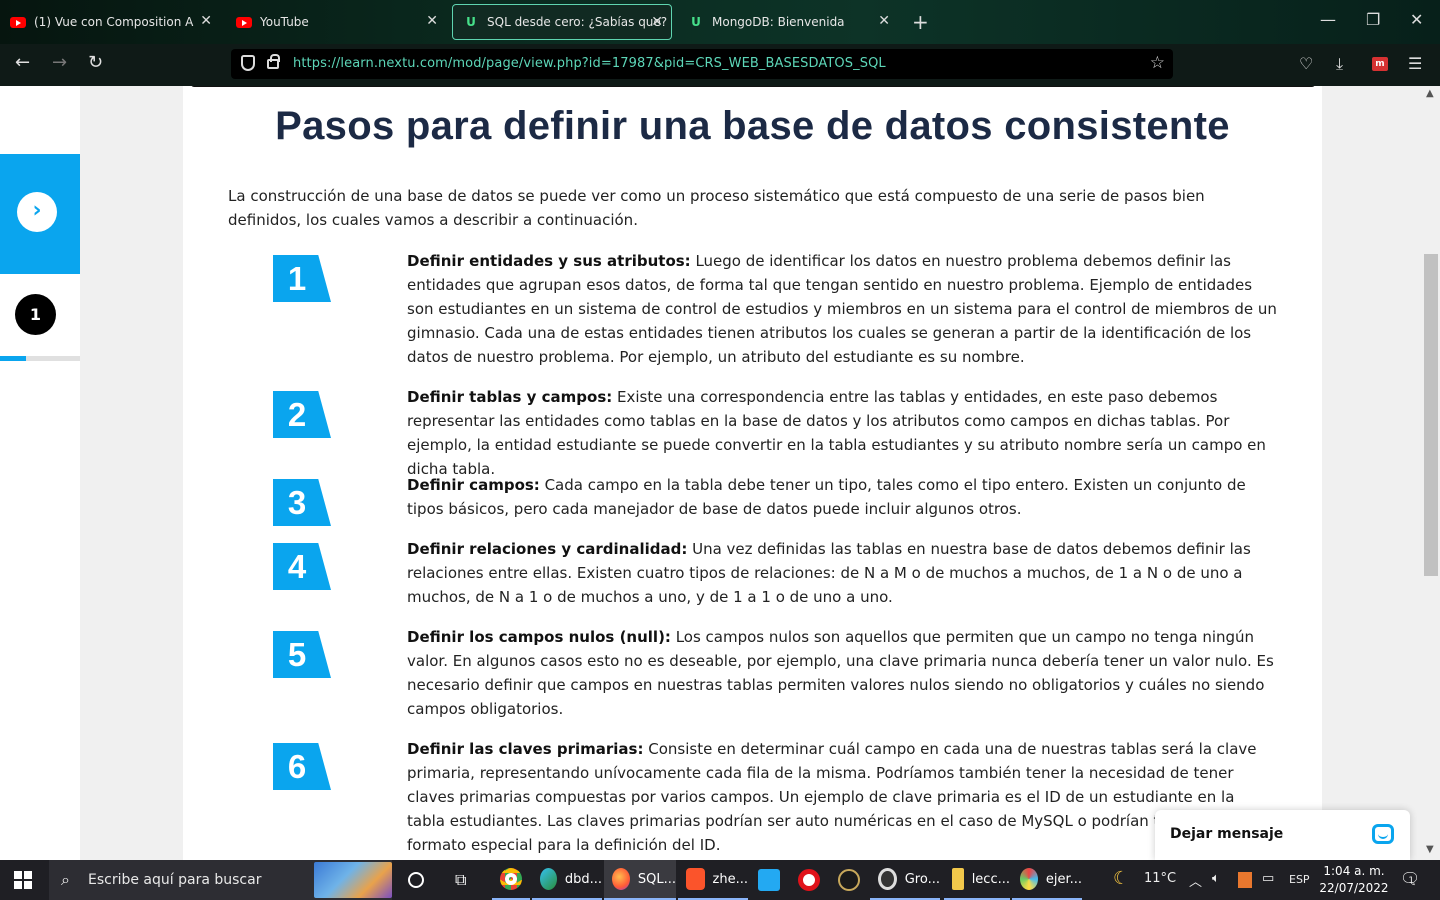 The image size is (1440, 900). I want to click on paint-icon, so click(1029, 879).